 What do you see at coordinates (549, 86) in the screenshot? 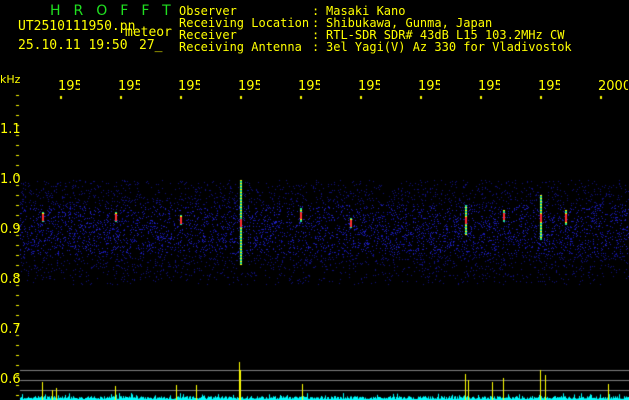
I see `time-label: 1959` at bounding box center [549, 86].